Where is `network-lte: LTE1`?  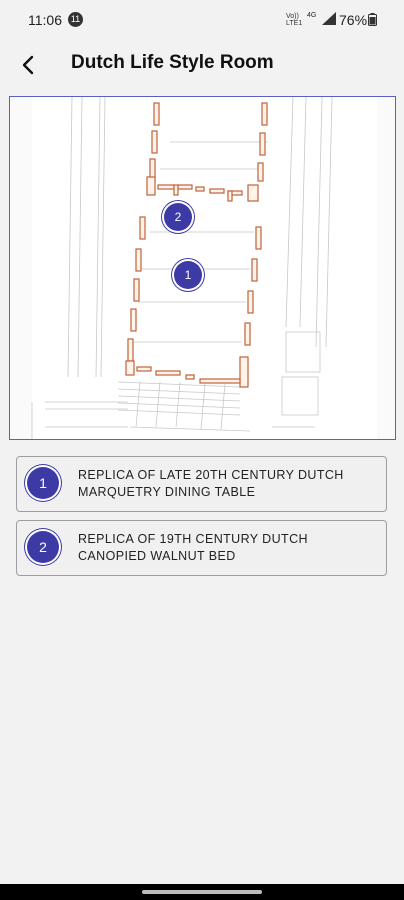
network-lte: LTE1 is located at coordinates (294, 23).